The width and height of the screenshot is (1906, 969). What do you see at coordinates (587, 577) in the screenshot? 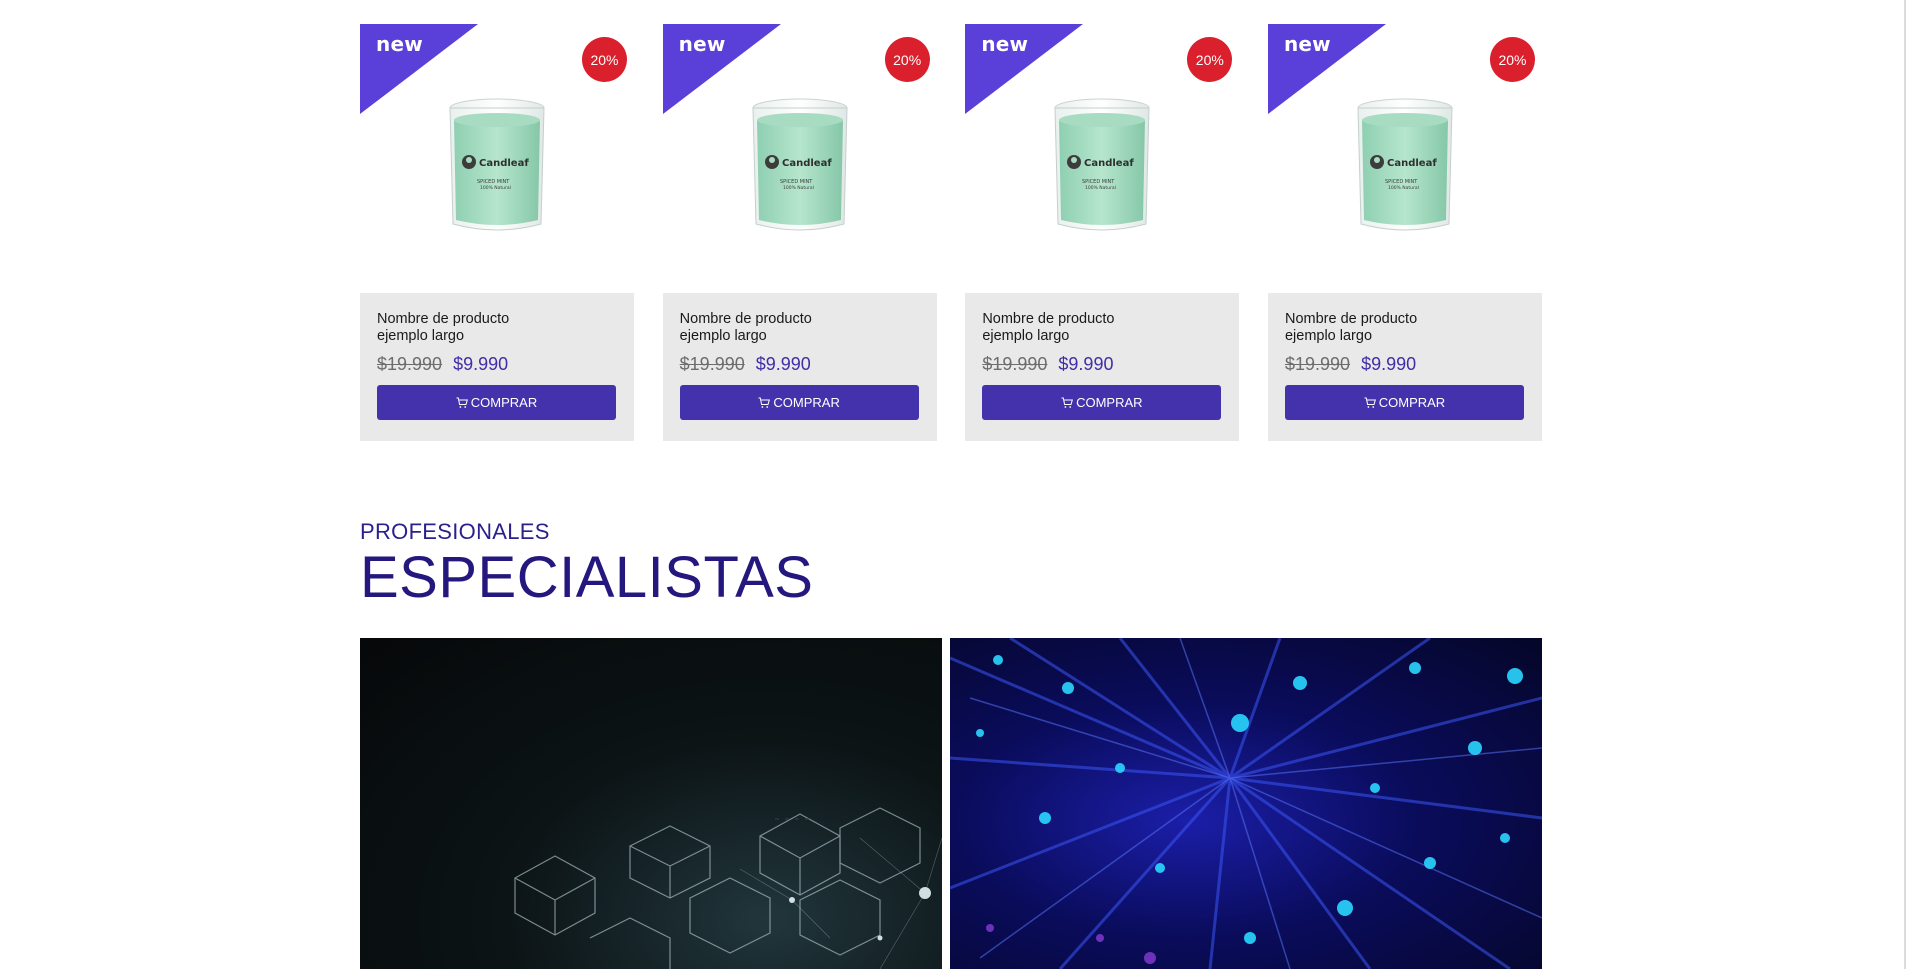
I see `section-title: ESPECIALISTAS` at bounding box center [587, 577].